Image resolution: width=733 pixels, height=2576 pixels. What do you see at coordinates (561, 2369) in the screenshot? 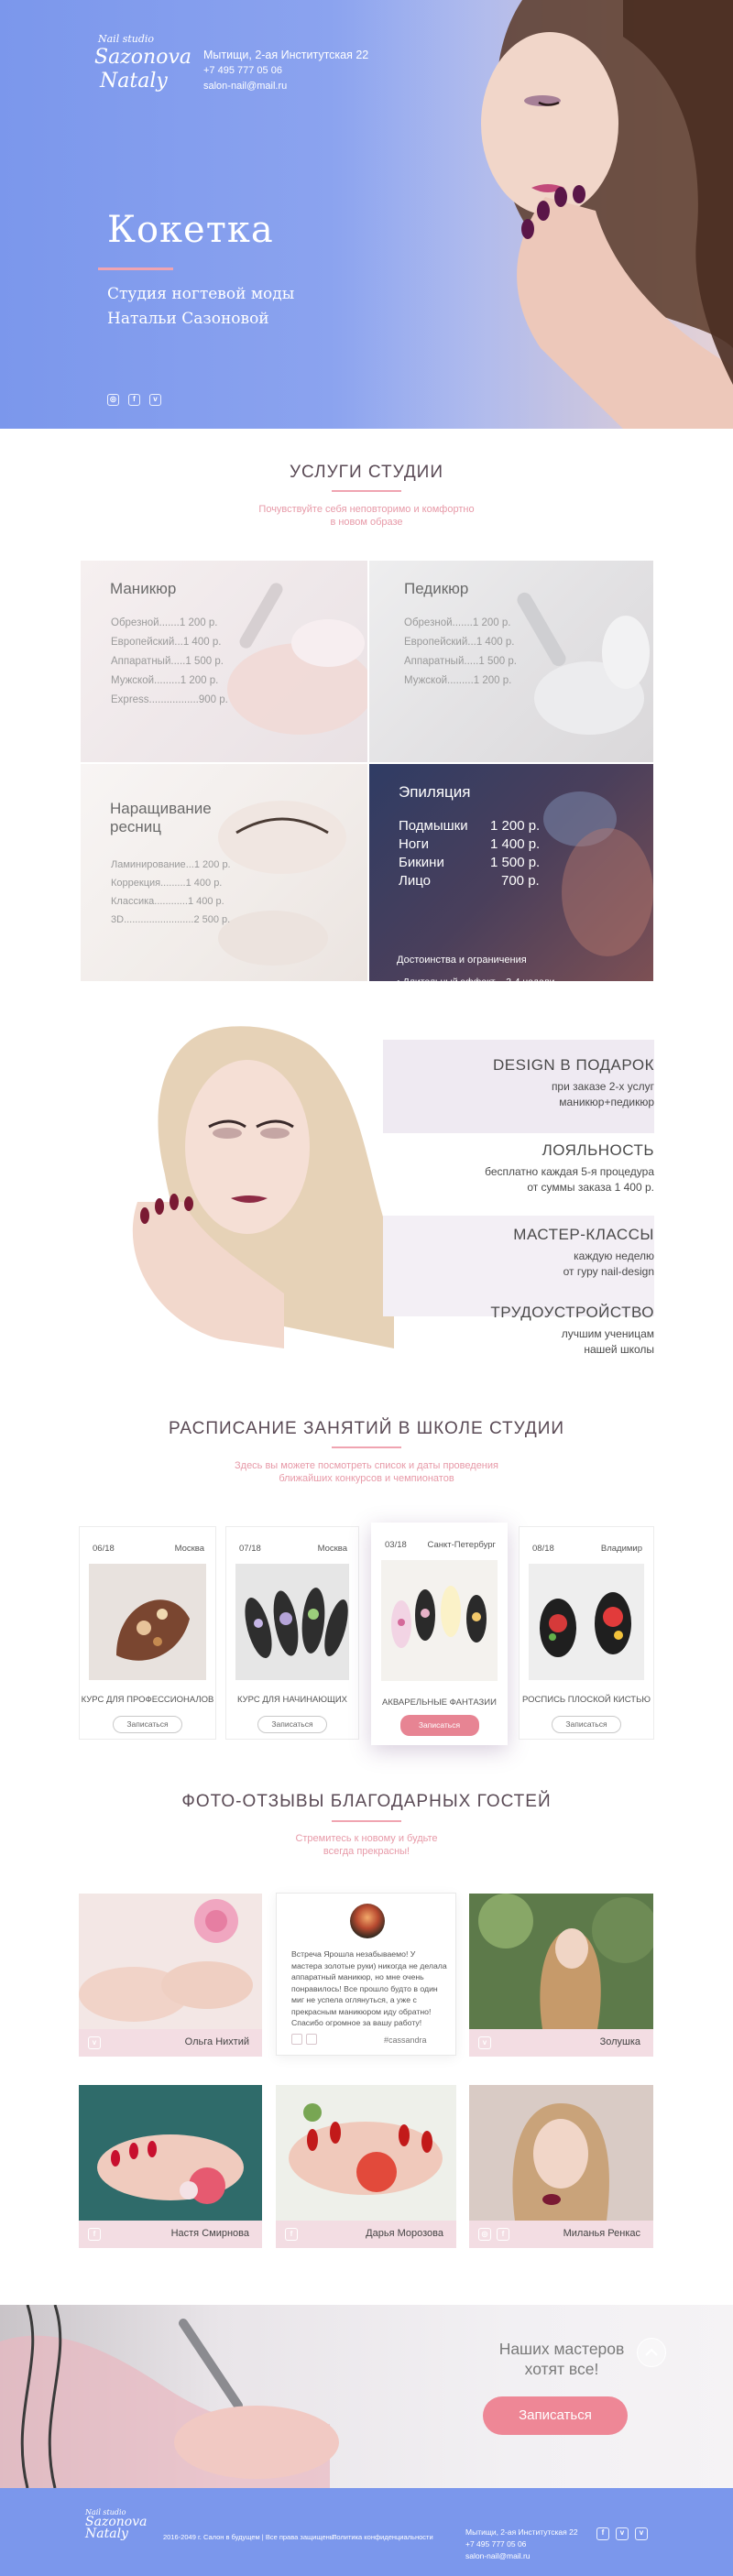
I see `cta-text-line2: хотят все!` at bounding box center [561, 2369].